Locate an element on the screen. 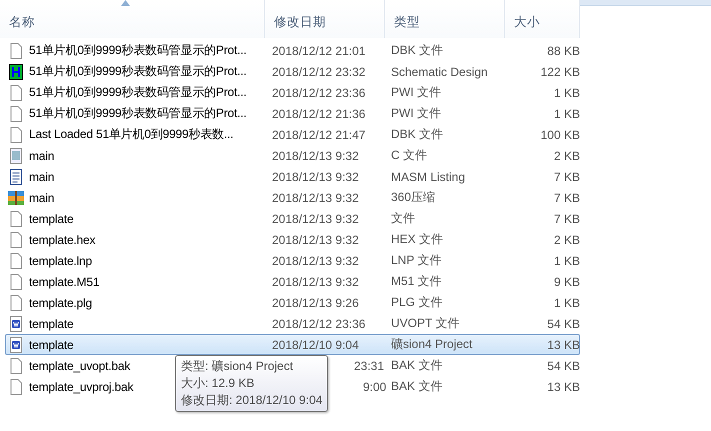 This screenshot has height=431, width=711. column-header: 大小 is located at coordinates (542, 19).